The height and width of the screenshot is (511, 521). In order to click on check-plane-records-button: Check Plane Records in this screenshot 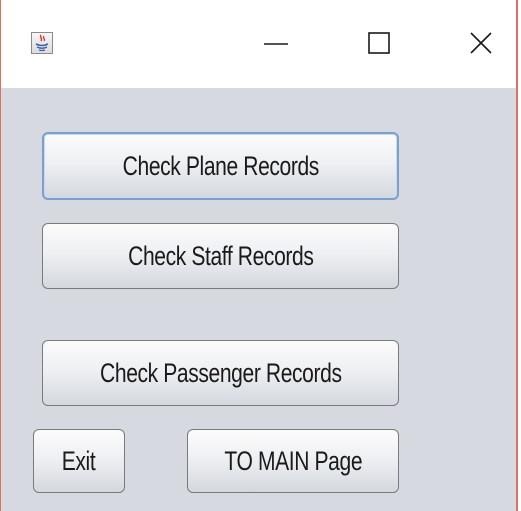, I will do `click(220, 166)`.